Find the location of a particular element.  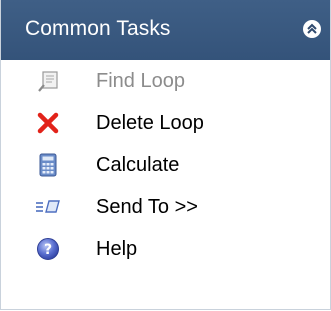

double-chevron-up-icon is located at coordinates (312, 29).